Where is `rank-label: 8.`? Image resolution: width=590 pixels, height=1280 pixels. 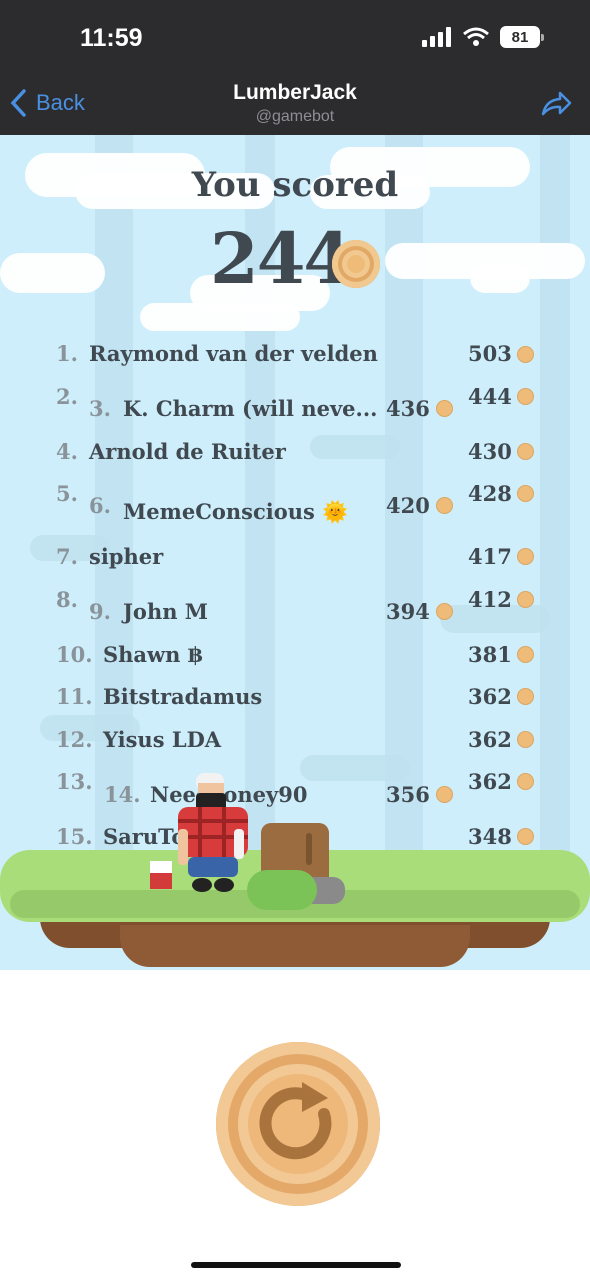 rank-label: 8. is located at coordinates (67, 599).